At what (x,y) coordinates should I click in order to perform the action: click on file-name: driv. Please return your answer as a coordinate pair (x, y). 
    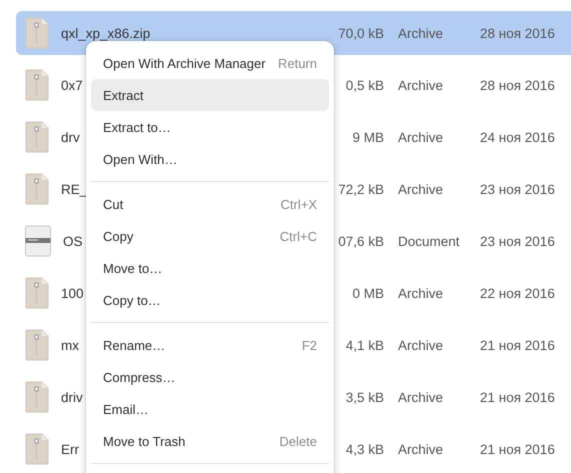
    Looking at the image, I should click on (72, 397).